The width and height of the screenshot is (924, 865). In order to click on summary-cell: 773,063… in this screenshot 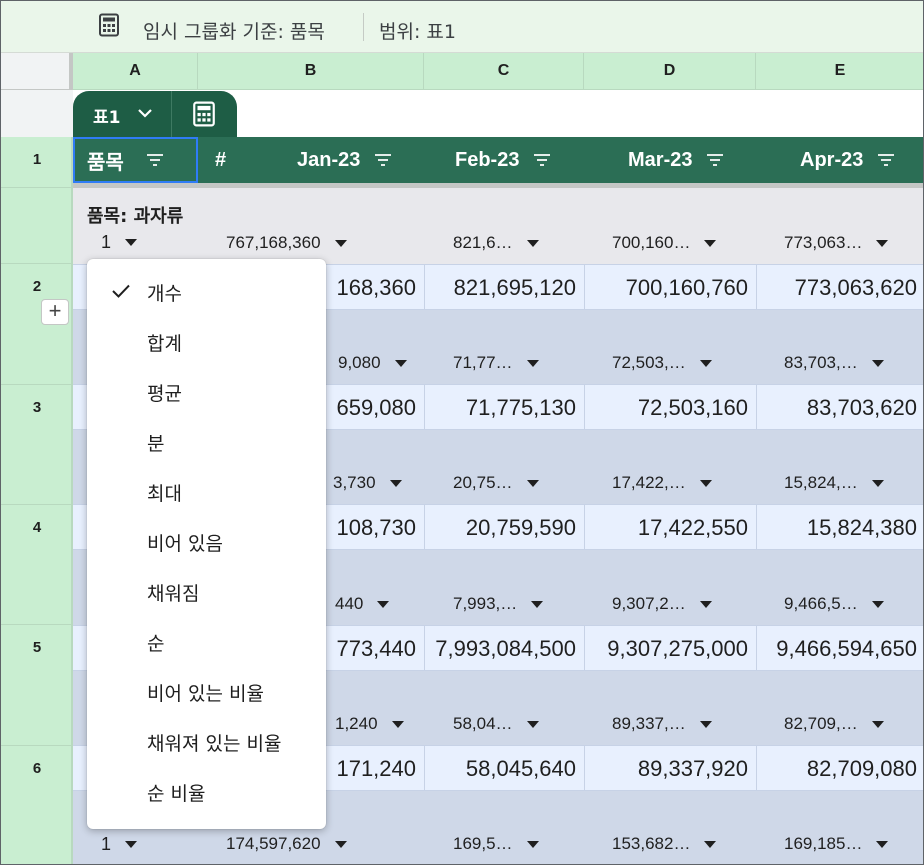, I will do `click(836, 243)`.